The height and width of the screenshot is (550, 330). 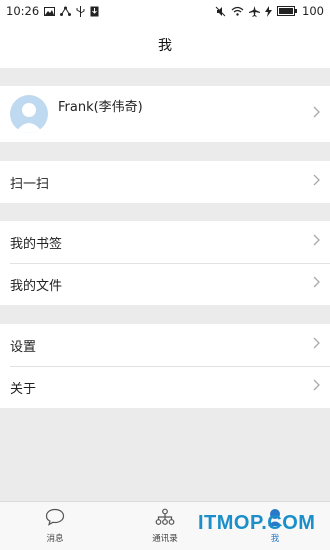 I want to click on download-icon, so click(x=94, y=11).